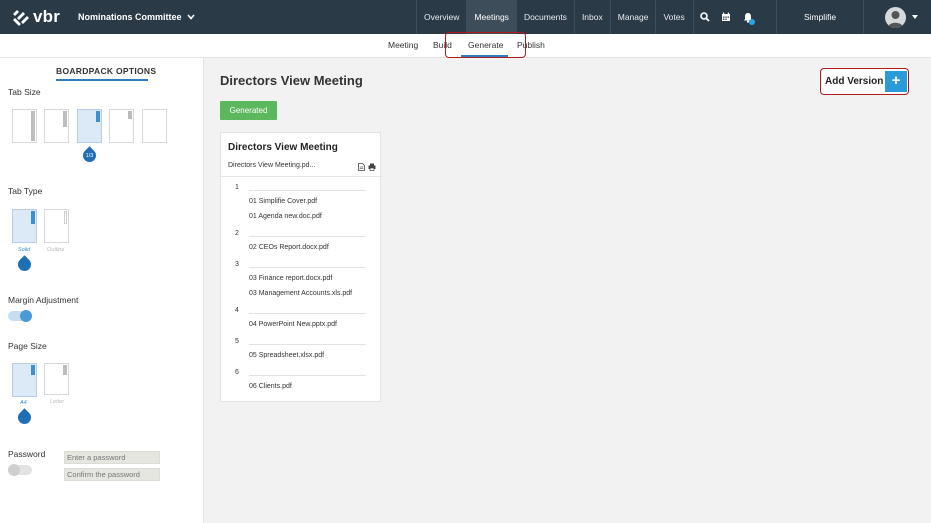 This screenshot has height=523, width=931. Describe the element at coordinates (56, 250) in the screenshot. I see `tab-type-outline-caption: Outline` at that location.